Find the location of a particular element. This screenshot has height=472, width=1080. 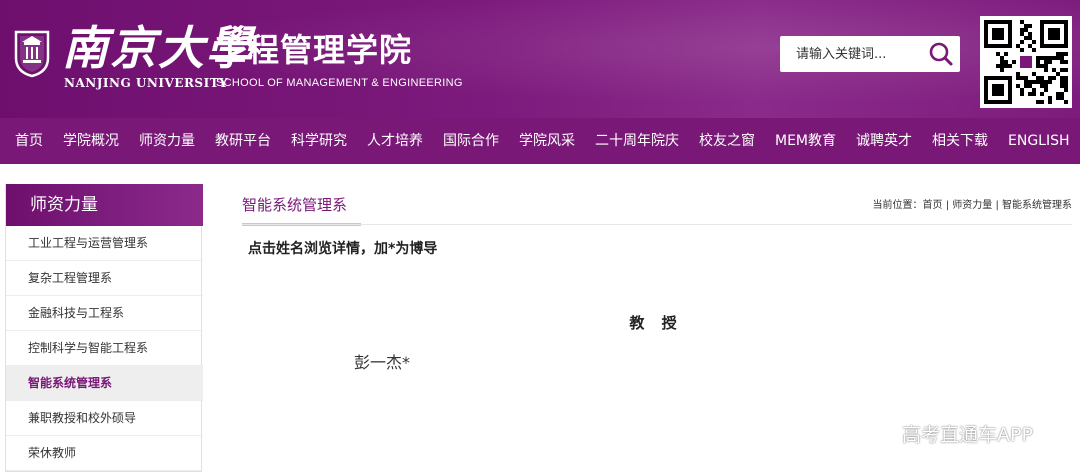

qr-code-icon is located at coordinates (1026, 62).